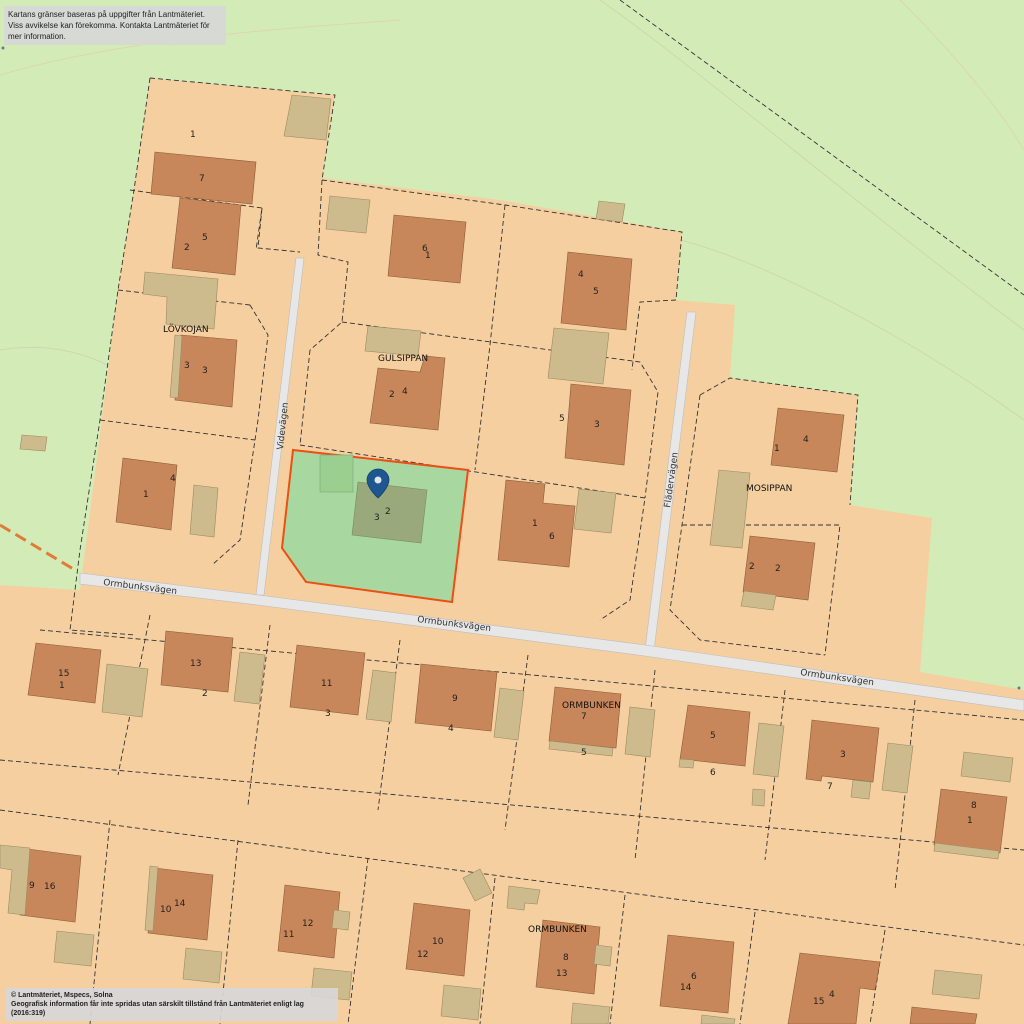 This screenshot has height=1024, width=1024. Describe the element at coordinates (557, 930) in the screenshot. I see `area-label-ormbunken-lower: ORMBUNKEN` at that location.